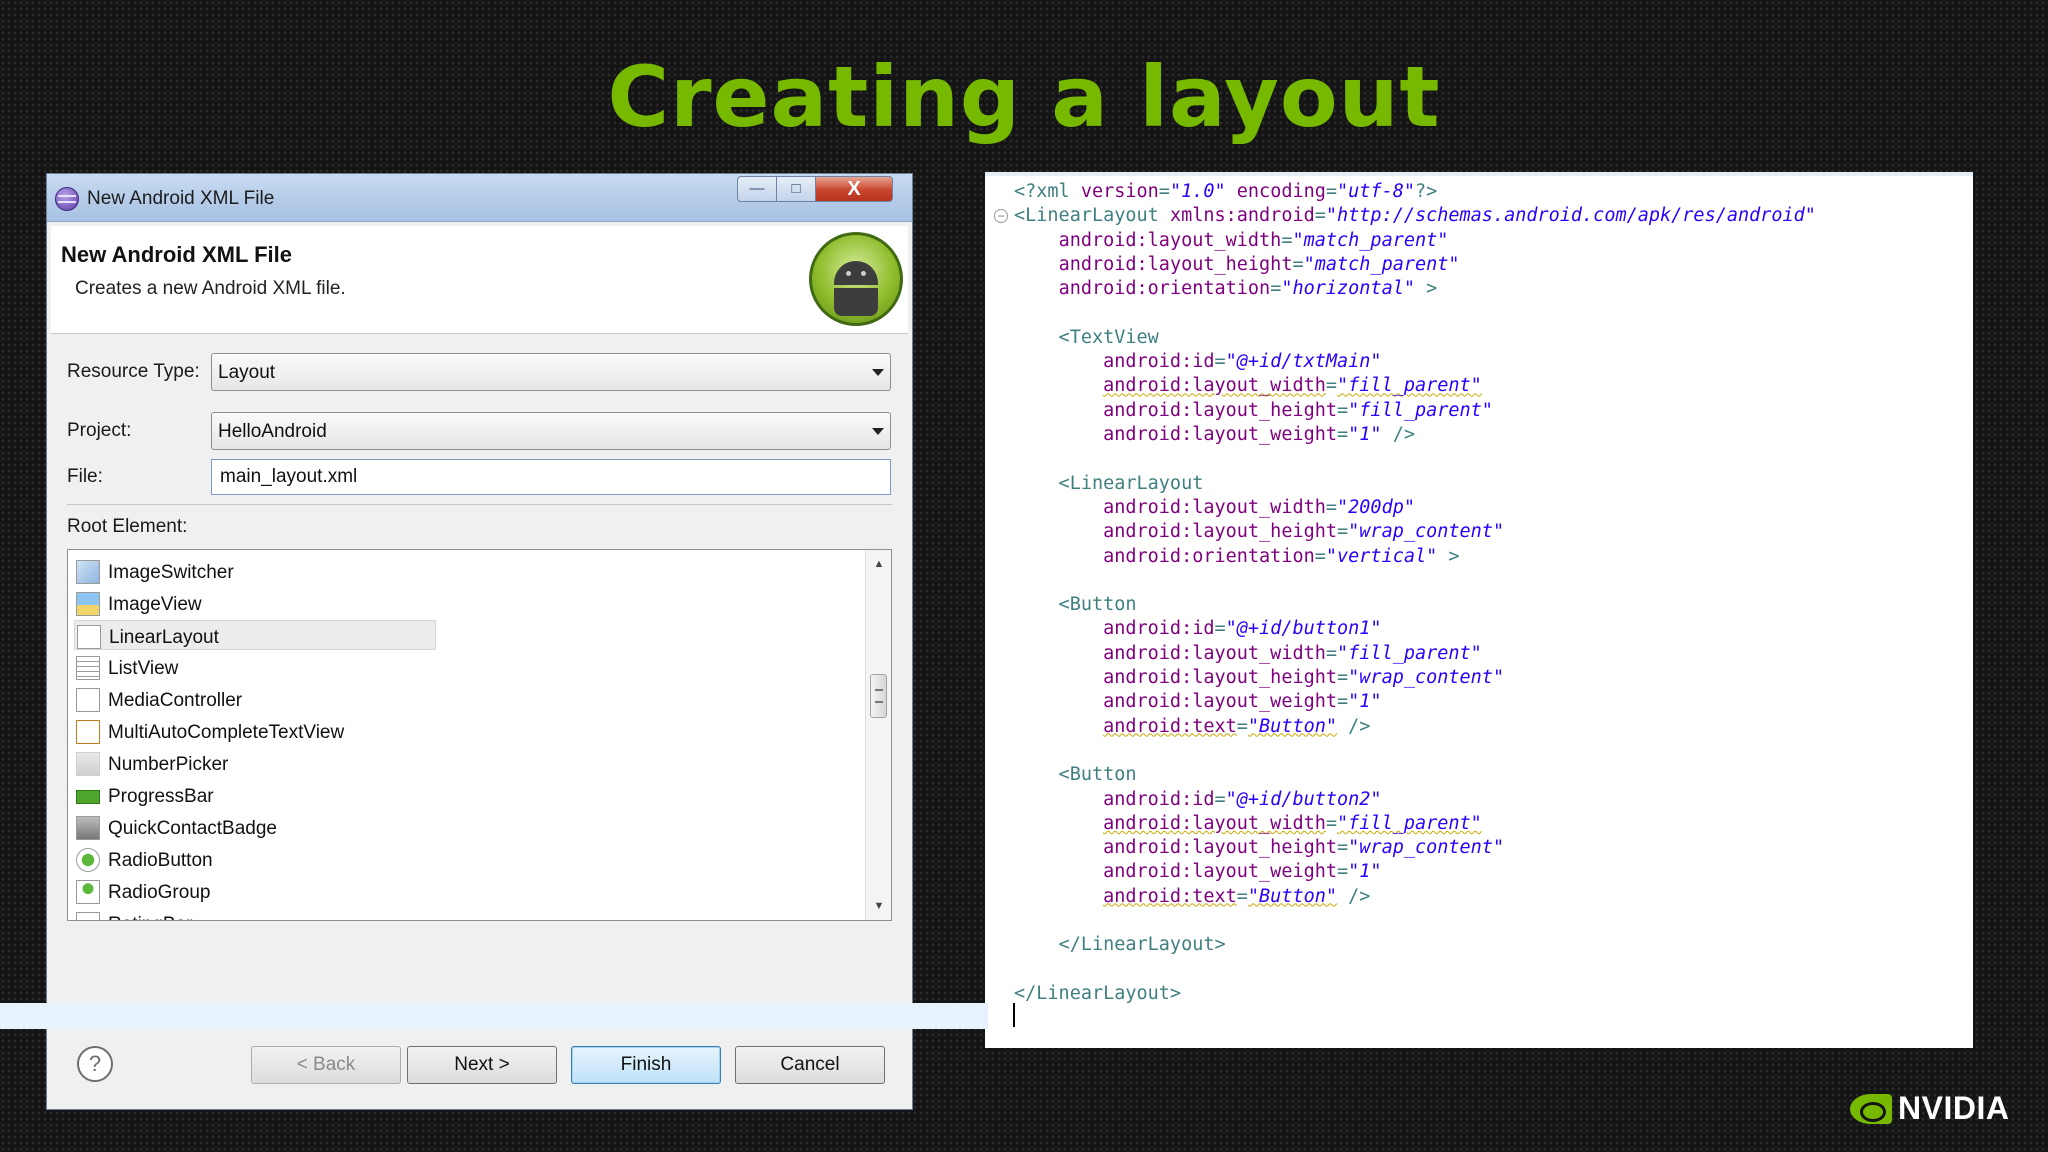 This screenshot has width=2048, height=1152. What do you see at coordinates (175, 700) in the screenshot?
I see `tree-item-label: MediaController` at bounding box center [175, 700].